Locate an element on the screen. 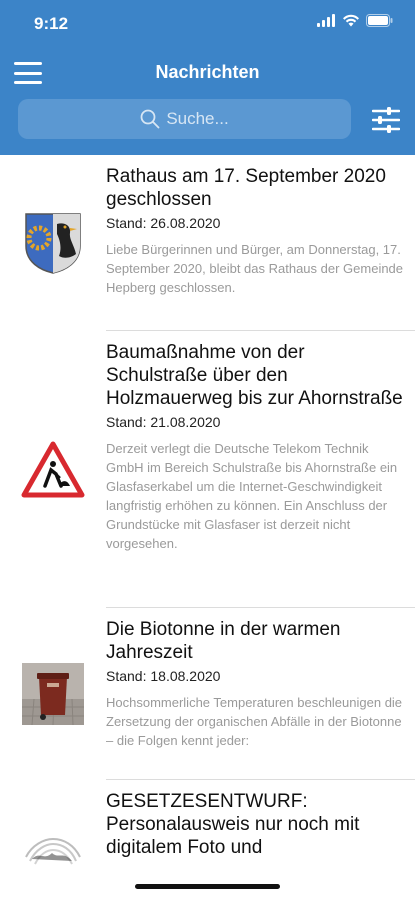  news-date: Stand: 26.08.2020 is located at coordinates (163, 223).